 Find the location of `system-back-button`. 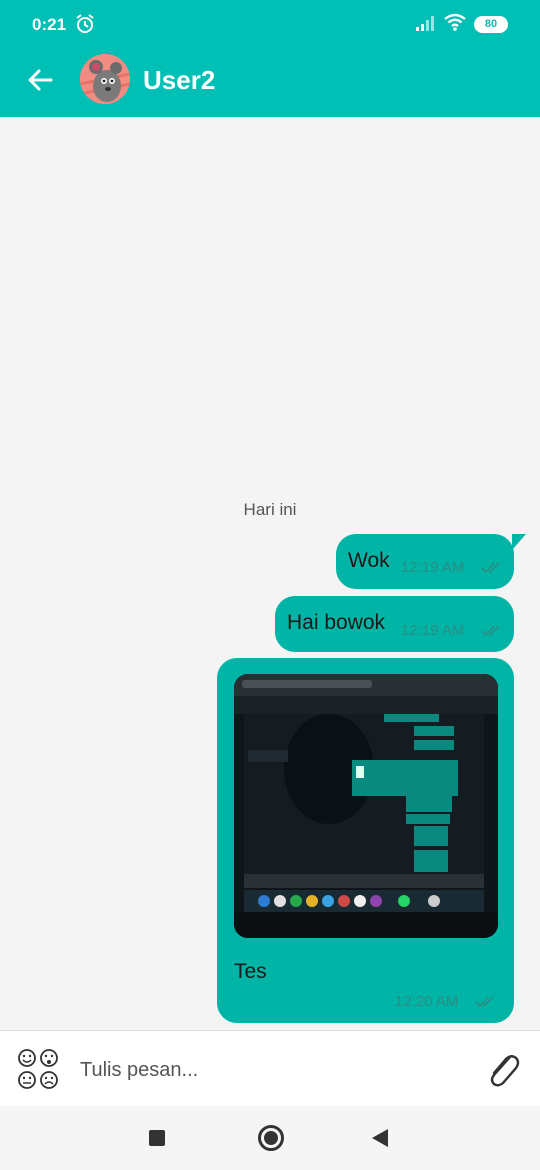

system-back-button is located at coordinates (380, 1138).